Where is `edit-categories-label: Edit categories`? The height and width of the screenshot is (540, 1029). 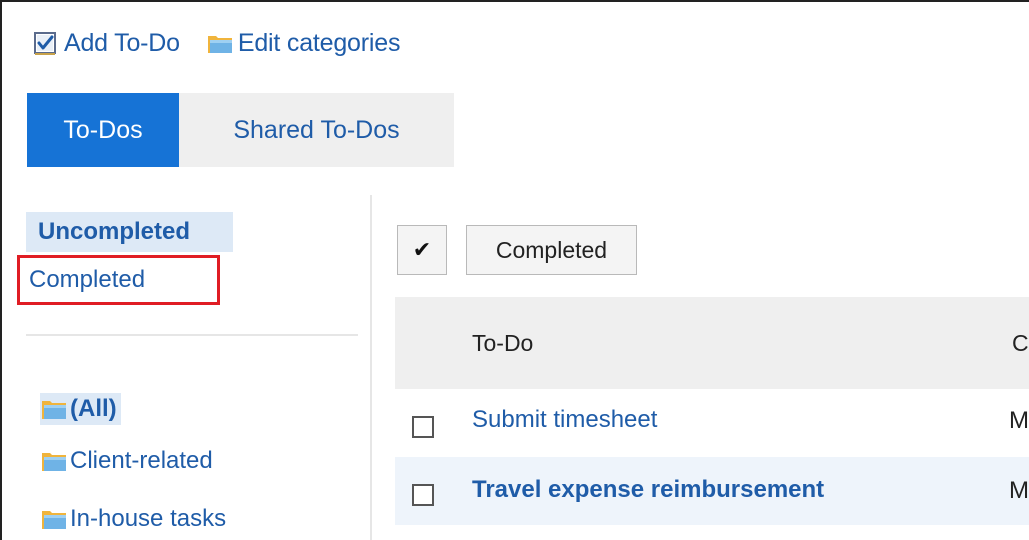 edit-categories-label: Edit categories is located at coordinates (319, 42).